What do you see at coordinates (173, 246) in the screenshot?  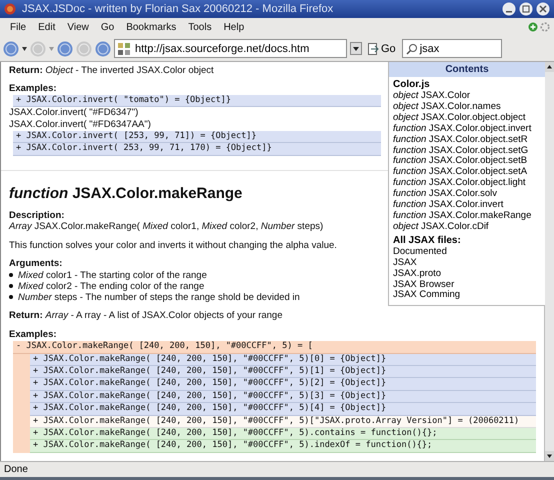 I see `description-text: This function solves your color and inverts it without changing the alpha value.` at bounding box center [173, 246].